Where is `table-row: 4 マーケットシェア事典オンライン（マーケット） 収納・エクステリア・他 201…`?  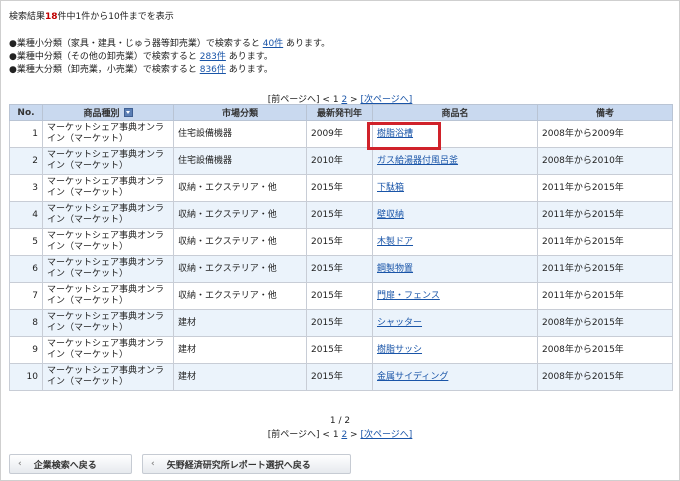 table-row: 4 マーケットシェア事典オンライン（マーケット） 収納・エクステリア・他 201… is located at coordinates (341, 215).